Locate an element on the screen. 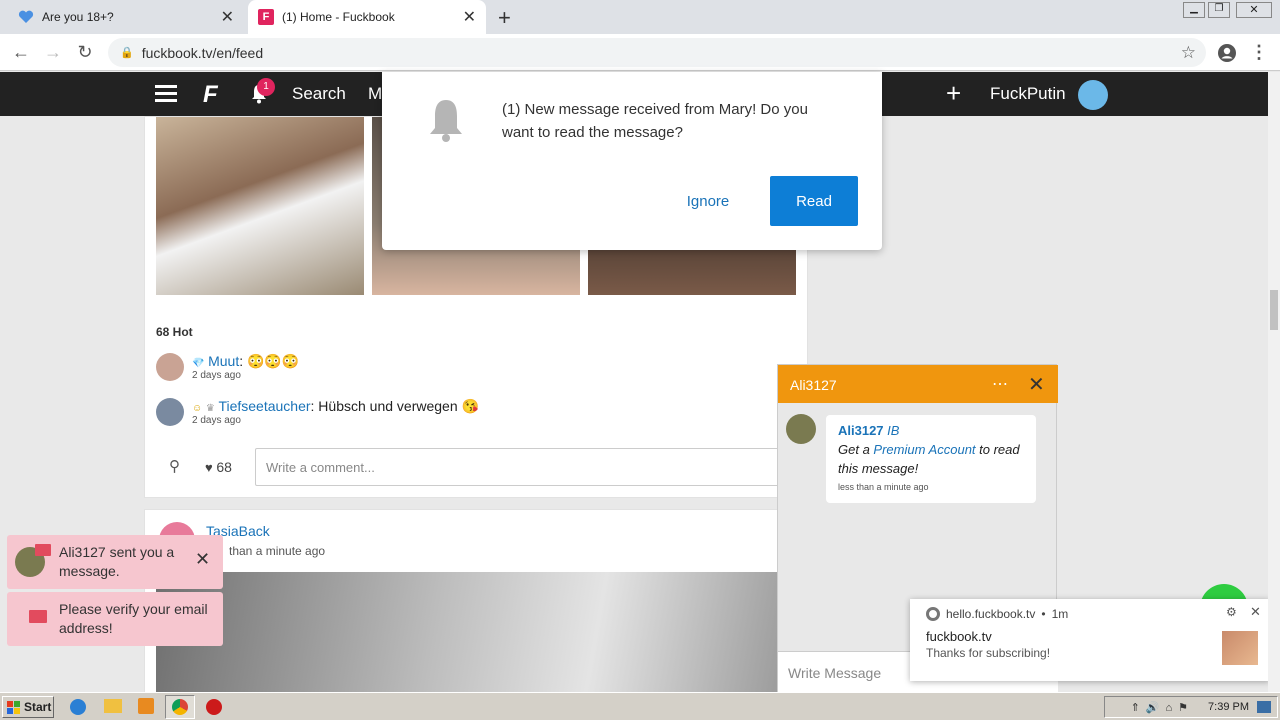  comment-author: Muut is located at coordinates (223, 361).